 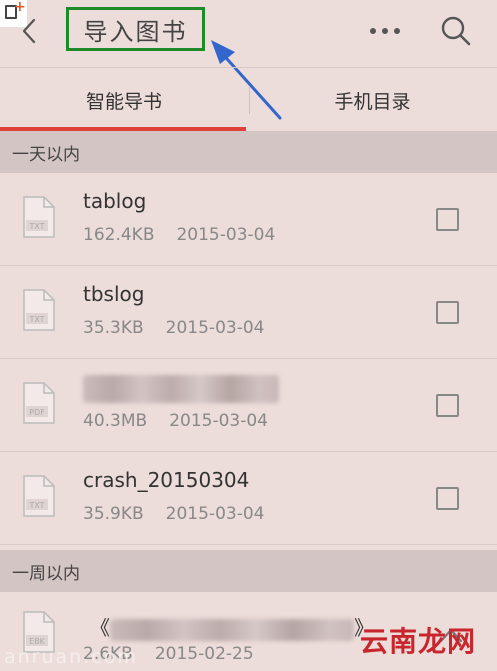 I want to click on file-name-open-quote: 《, so click(x=100, y=628).